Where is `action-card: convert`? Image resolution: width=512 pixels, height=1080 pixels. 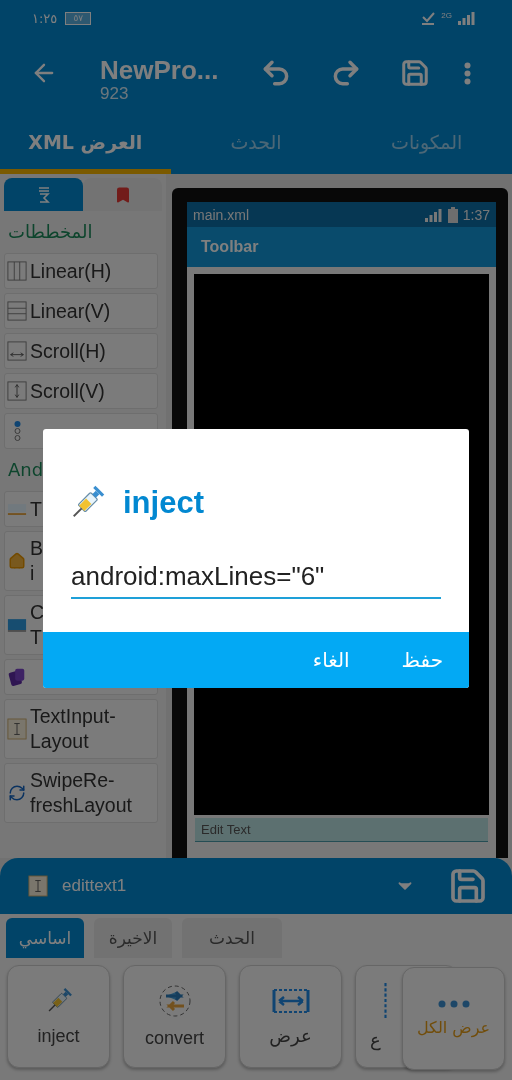
action-card: convert is located at coordinates (174, 1016).